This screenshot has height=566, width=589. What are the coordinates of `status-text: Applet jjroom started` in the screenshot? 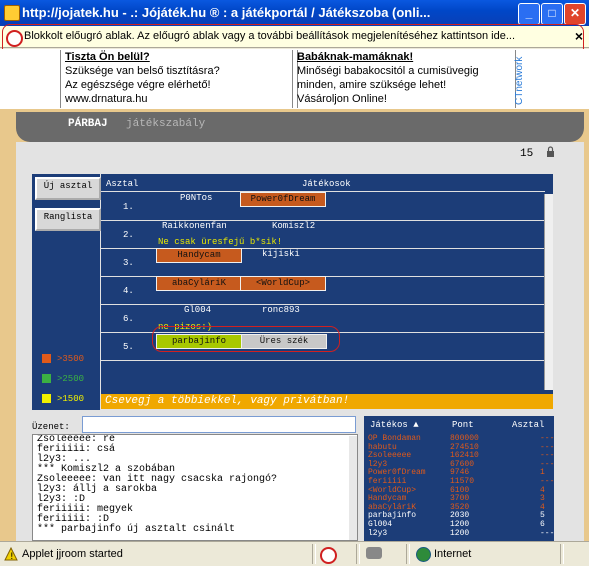 It's located at (72, 554).